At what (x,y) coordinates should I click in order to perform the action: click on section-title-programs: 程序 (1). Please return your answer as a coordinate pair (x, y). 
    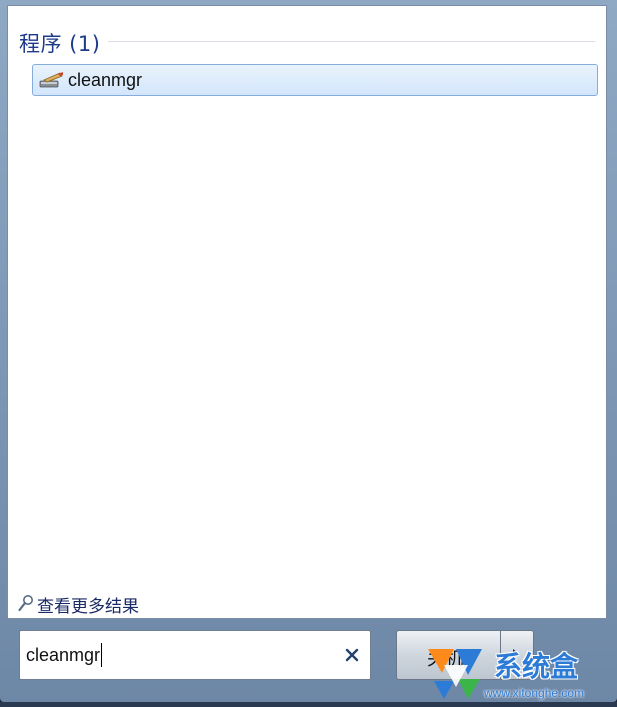
    Looking at the image, I should click on (60, 44).